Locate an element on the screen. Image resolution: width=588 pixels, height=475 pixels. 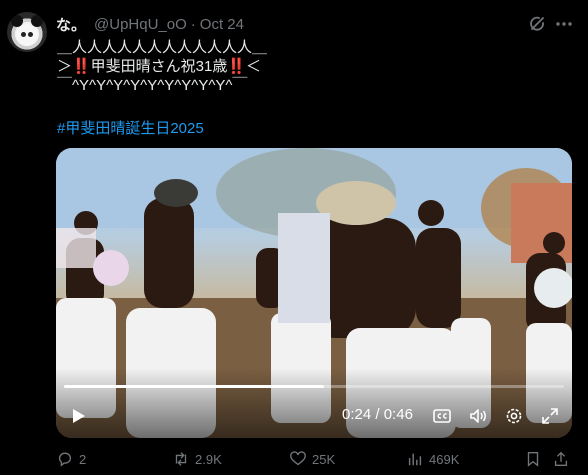
grok-icon is located at coordinates (538, 24).